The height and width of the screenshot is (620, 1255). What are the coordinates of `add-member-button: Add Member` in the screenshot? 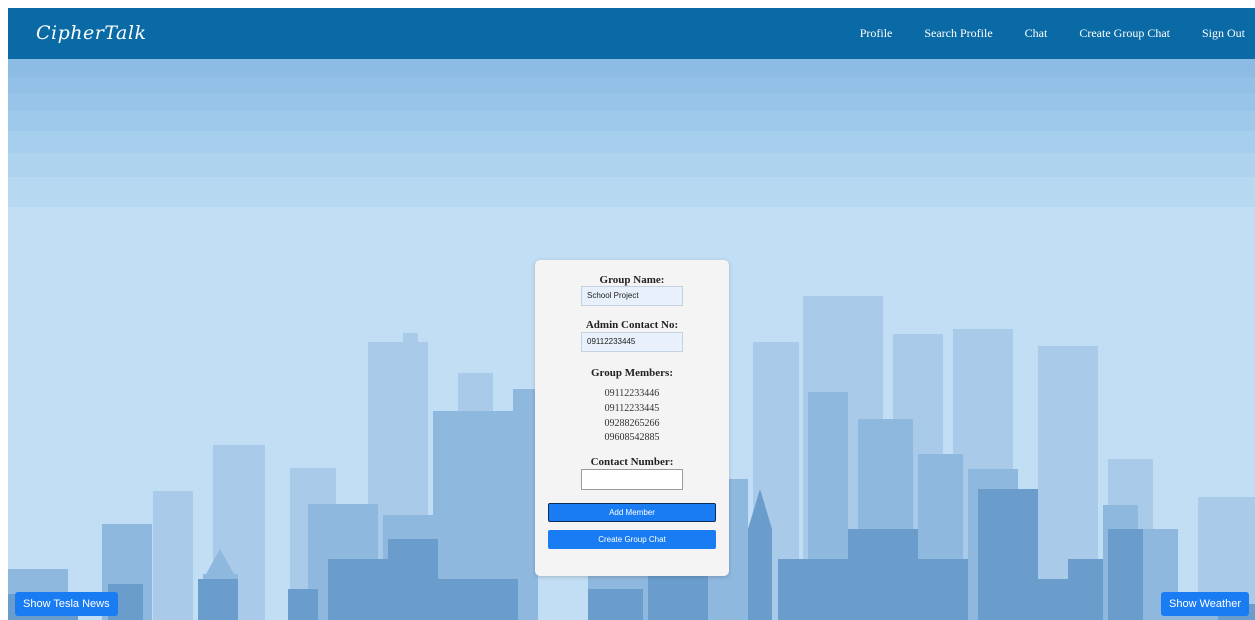 It's located at (632, 512).